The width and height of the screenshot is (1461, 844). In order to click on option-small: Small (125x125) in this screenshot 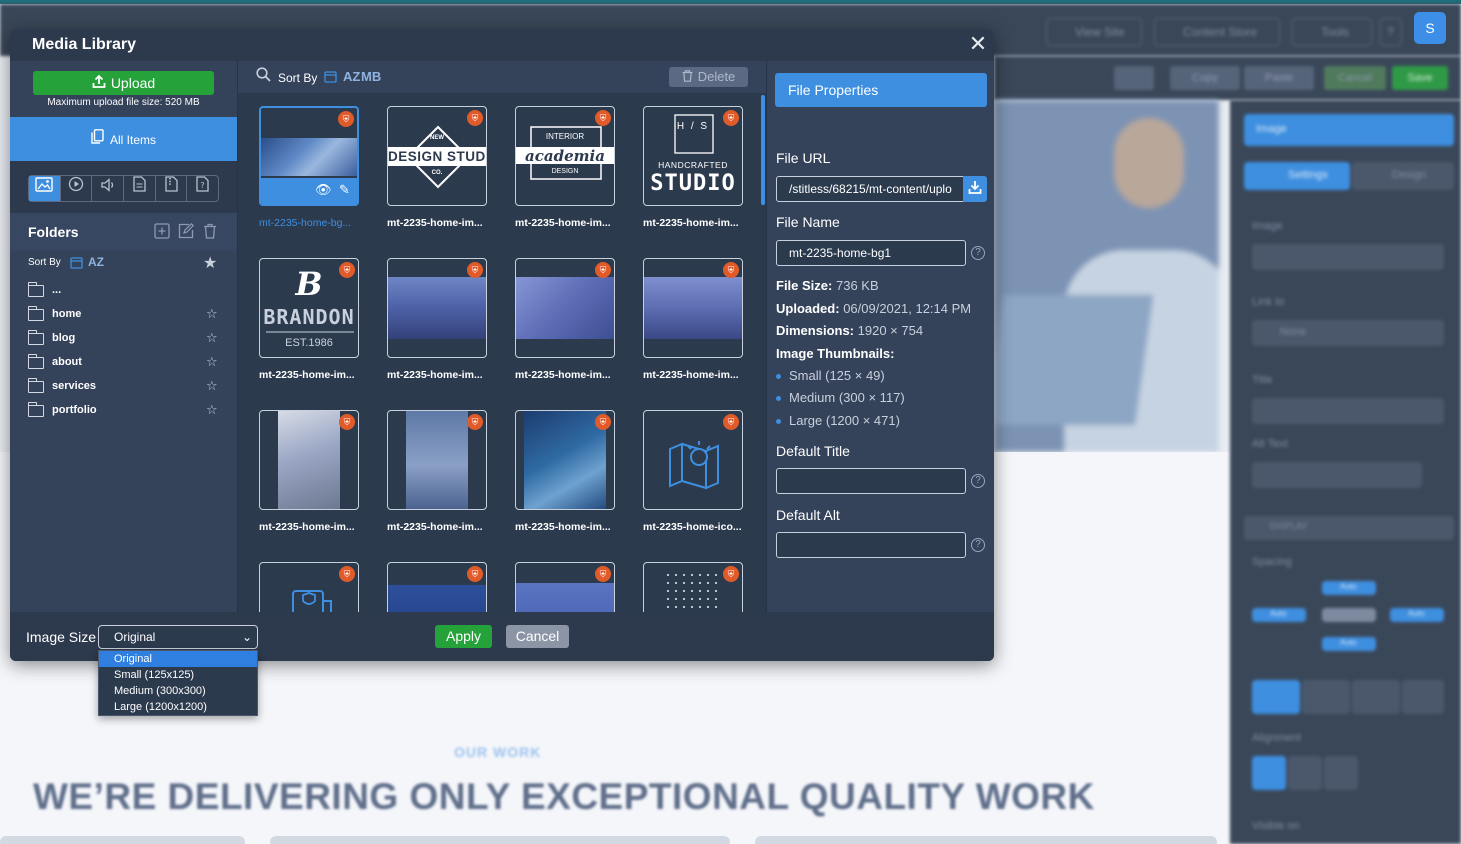, I will do `click(178, 675)`.